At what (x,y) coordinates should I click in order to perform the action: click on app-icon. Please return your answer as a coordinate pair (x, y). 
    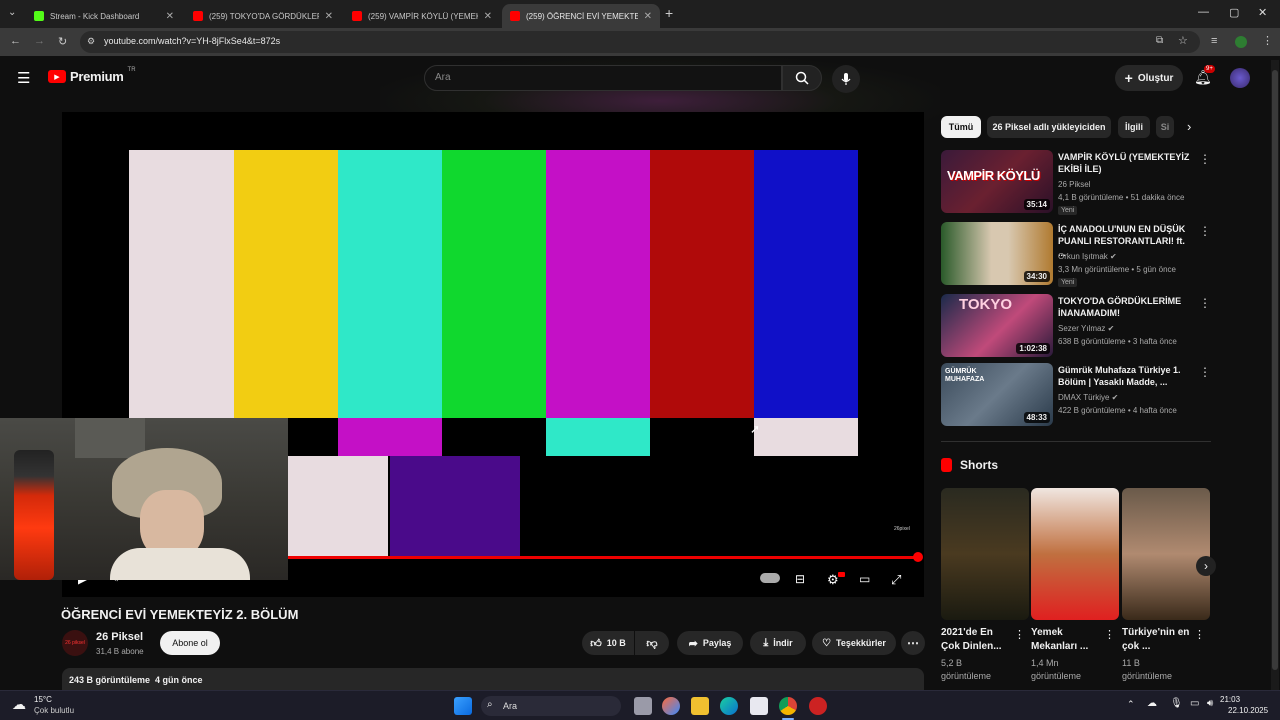
    Looking at the image, I should click on (818, 706).